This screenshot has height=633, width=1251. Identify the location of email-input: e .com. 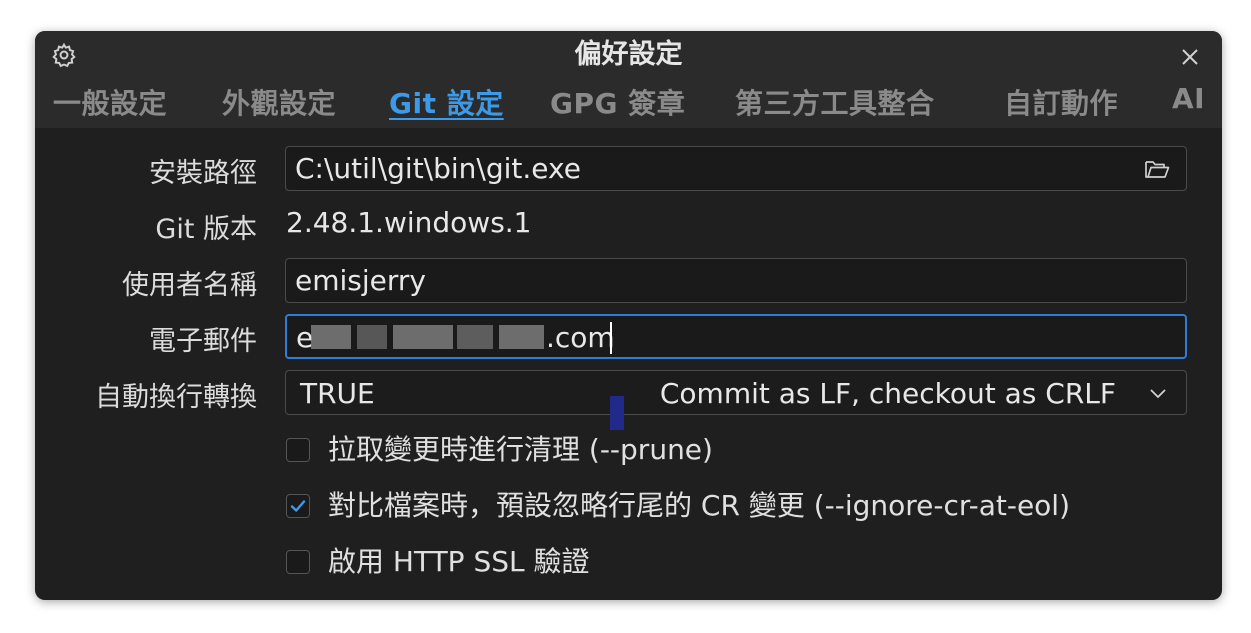
(736, 336).